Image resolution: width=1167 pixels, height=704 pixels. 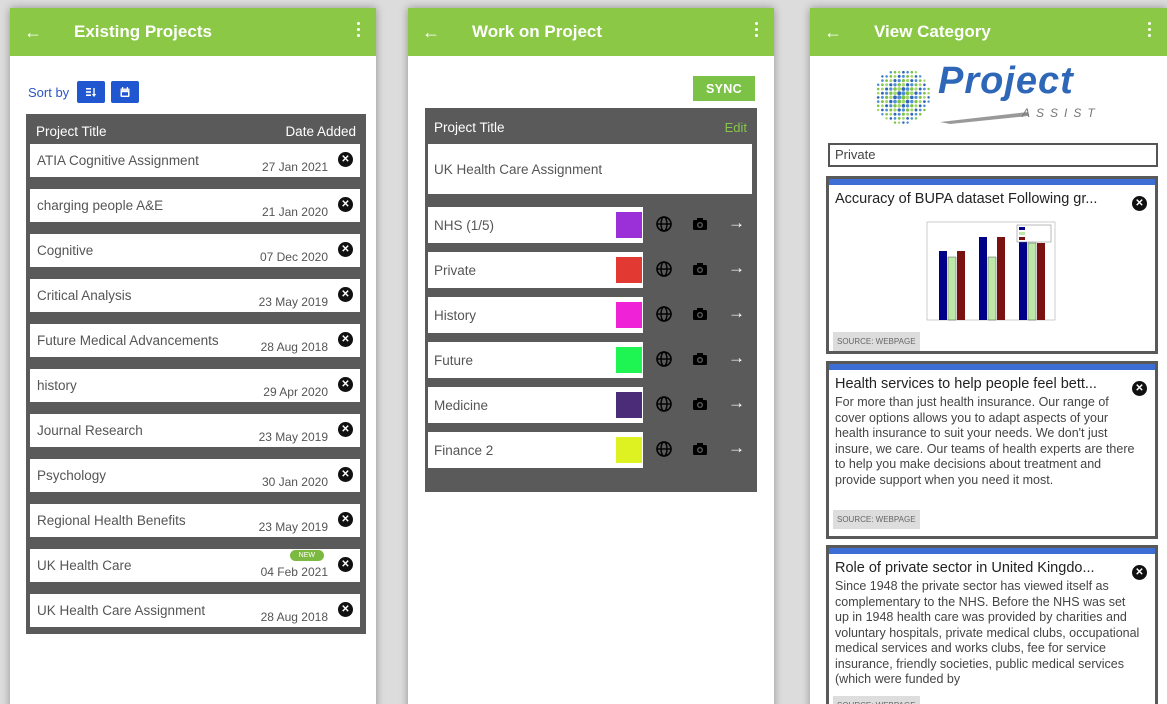 What do you see at coordinates (988, 32) in the screenshot?
I see `app-bar: ← View Category` at bounding box center [988, 32].